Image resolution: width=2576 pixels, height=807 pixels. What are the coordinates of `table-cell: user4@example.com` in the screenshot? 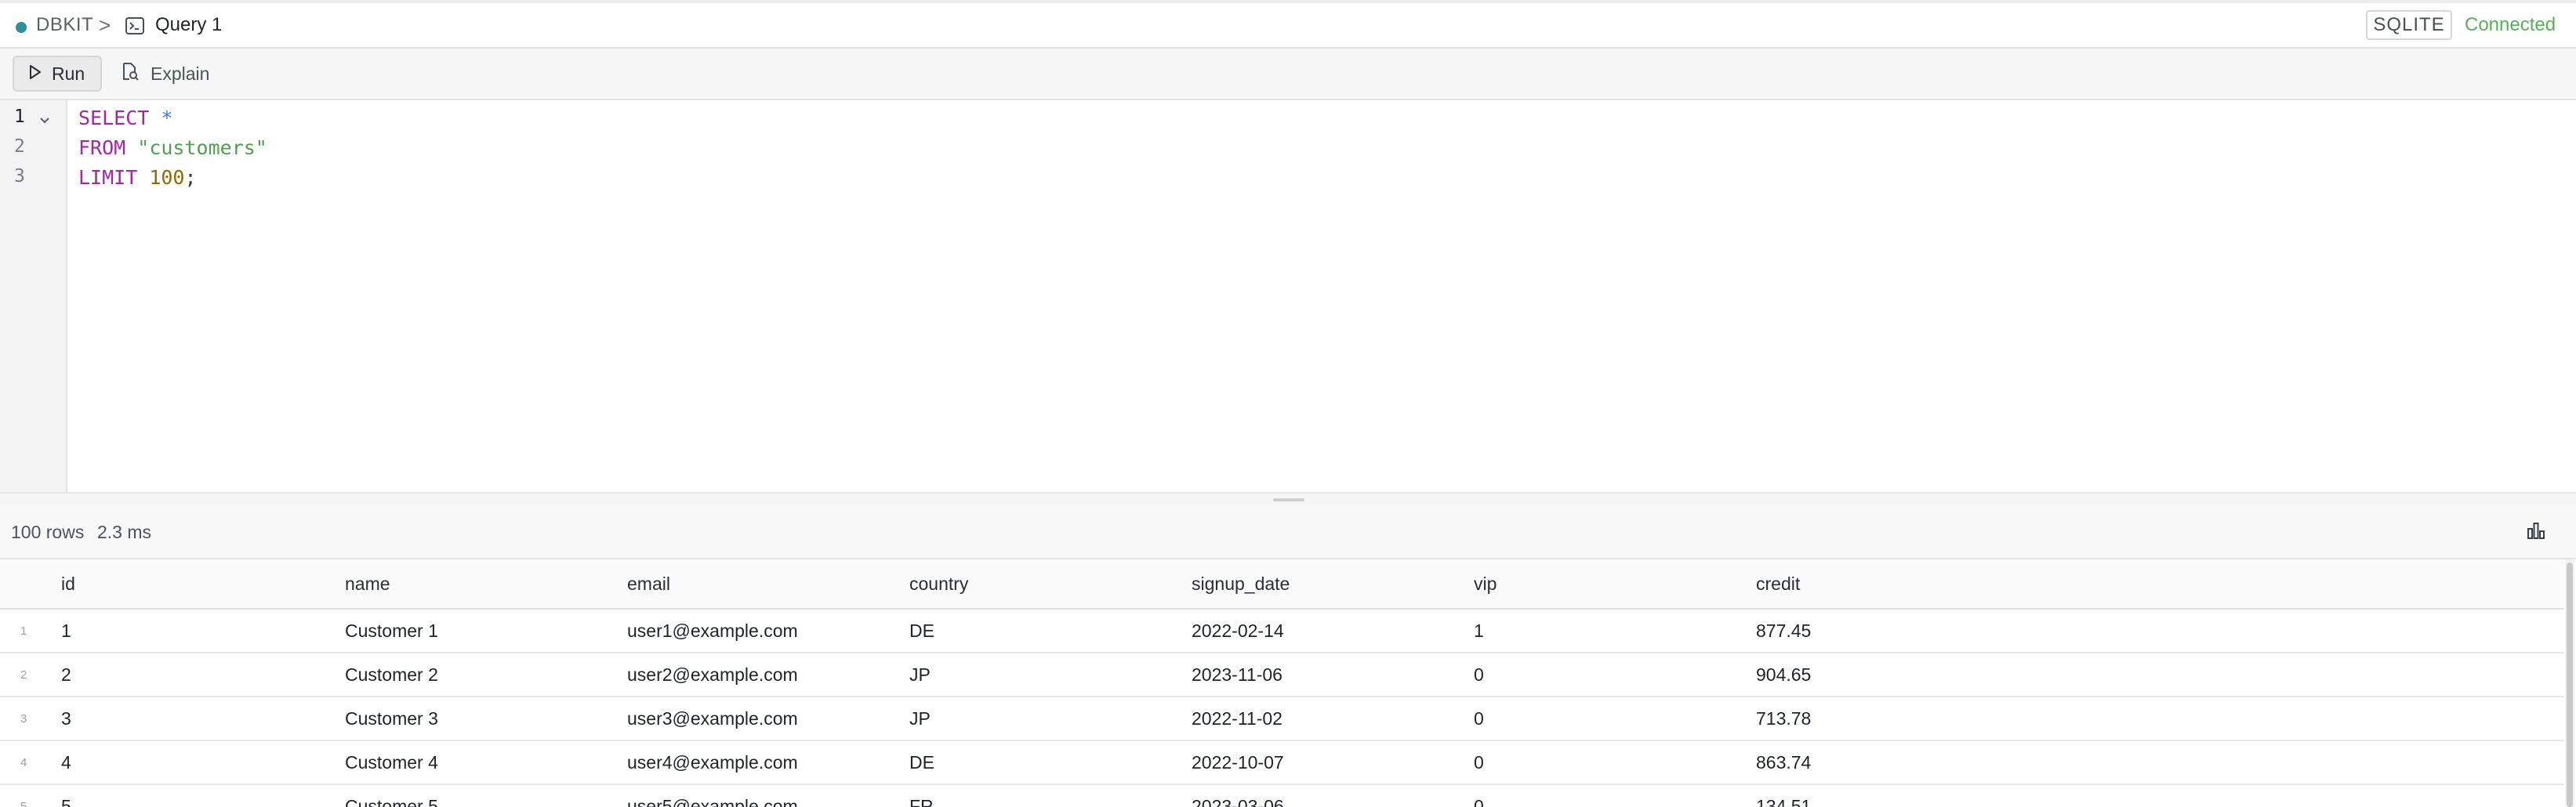 It's located at (712, 762).